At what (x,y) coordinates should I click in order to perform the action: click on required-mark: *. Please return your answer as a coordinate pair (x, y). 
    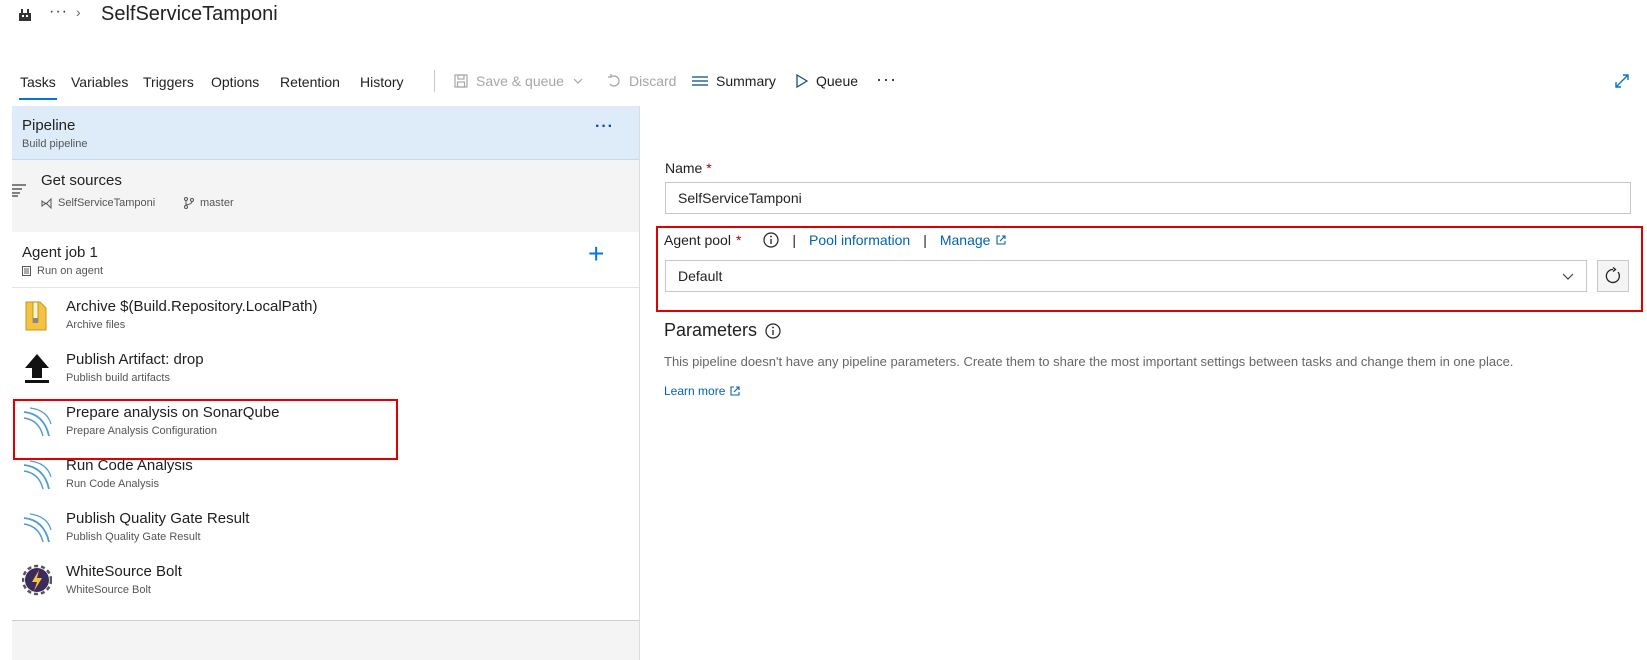
    Looking at the image, I should click on (709, 168).